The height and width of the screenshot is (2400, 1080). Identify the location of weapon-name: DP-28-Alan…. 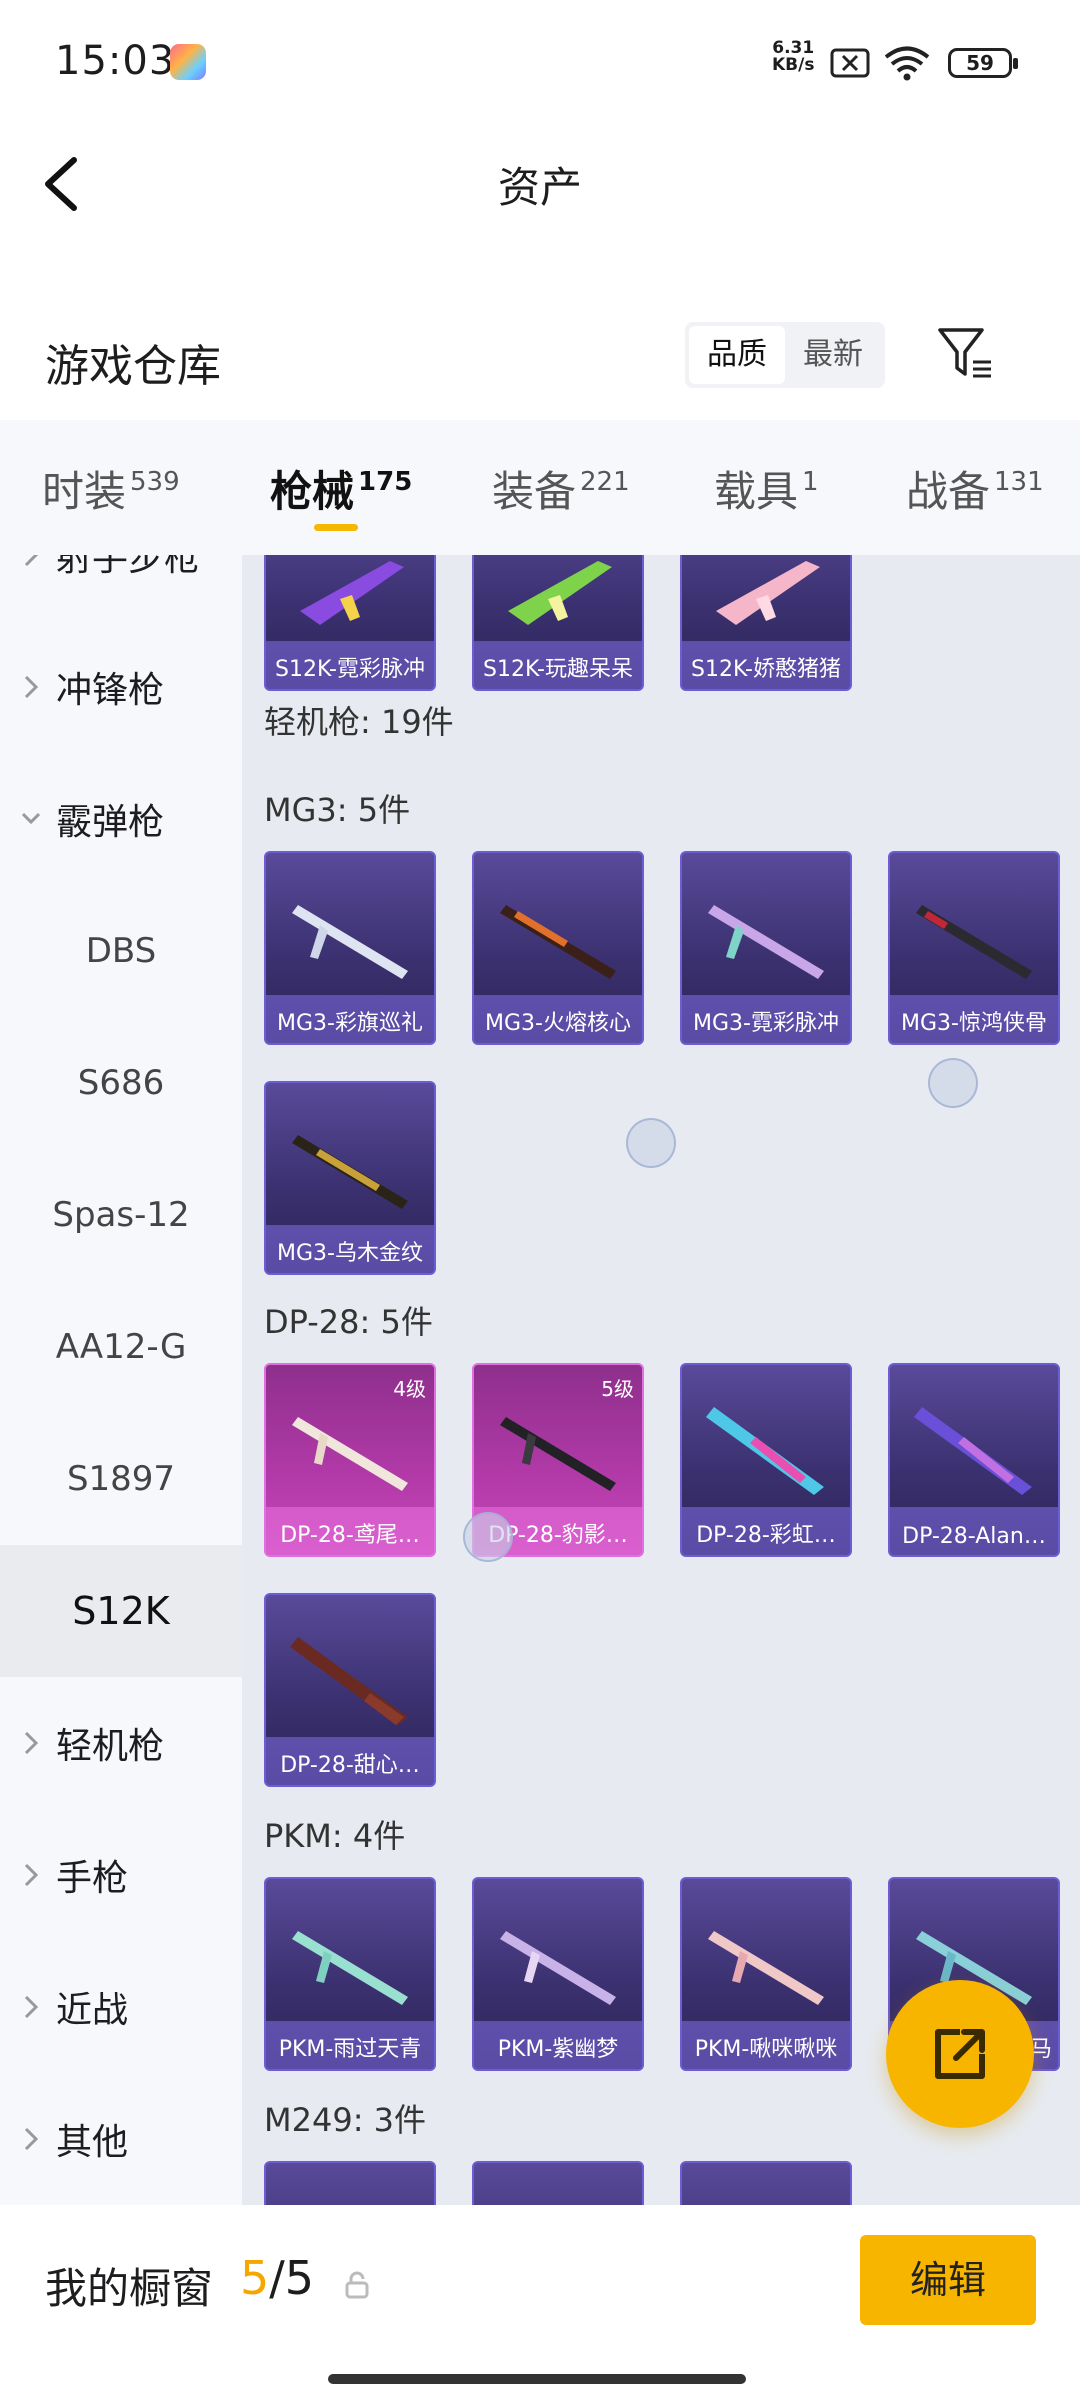
(974, 1536).